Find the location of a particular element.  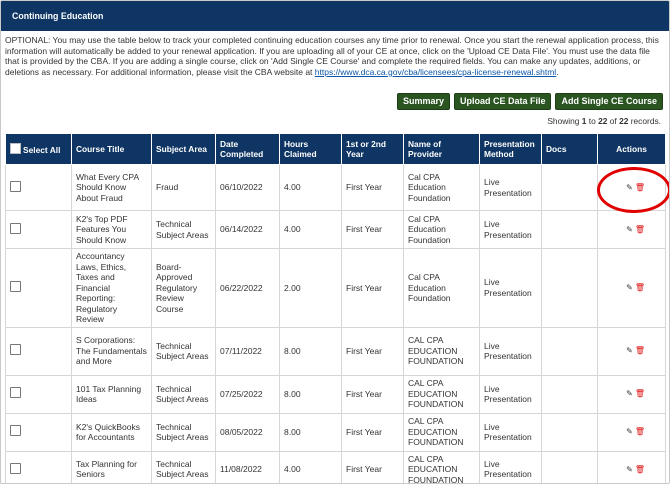

intro-end: . is located at coordinates (557, 71).